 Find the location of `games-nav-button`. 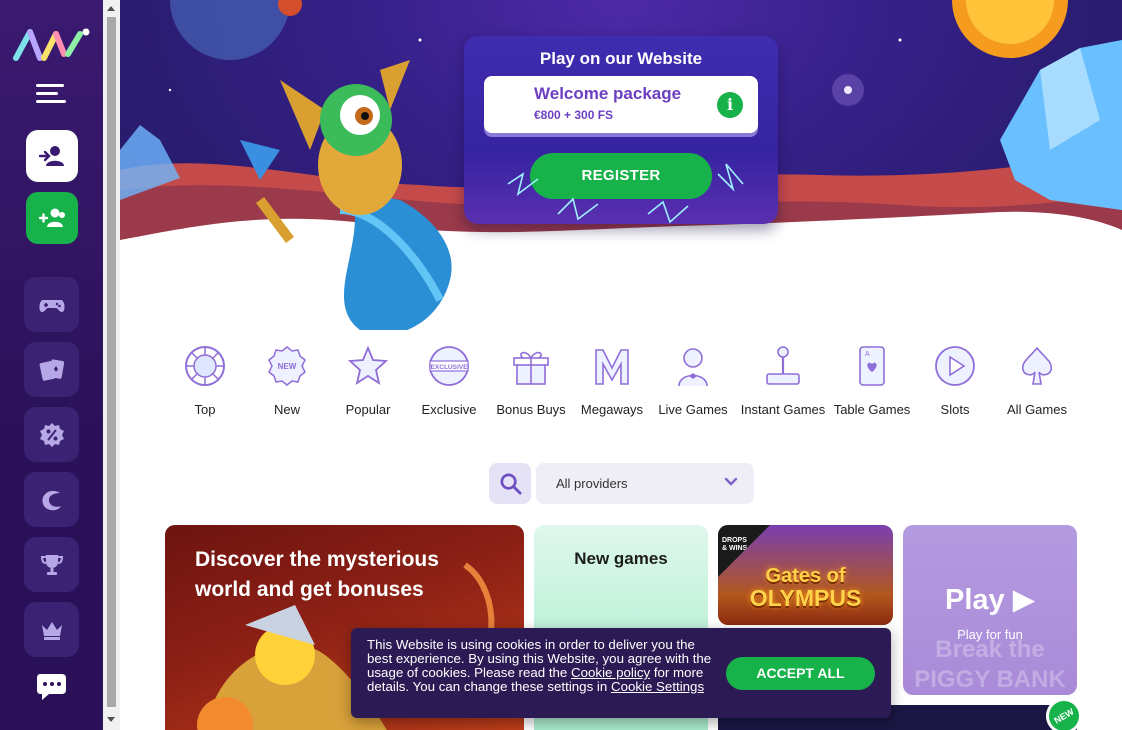

games-nav-button is located at coordinates (51, 304).